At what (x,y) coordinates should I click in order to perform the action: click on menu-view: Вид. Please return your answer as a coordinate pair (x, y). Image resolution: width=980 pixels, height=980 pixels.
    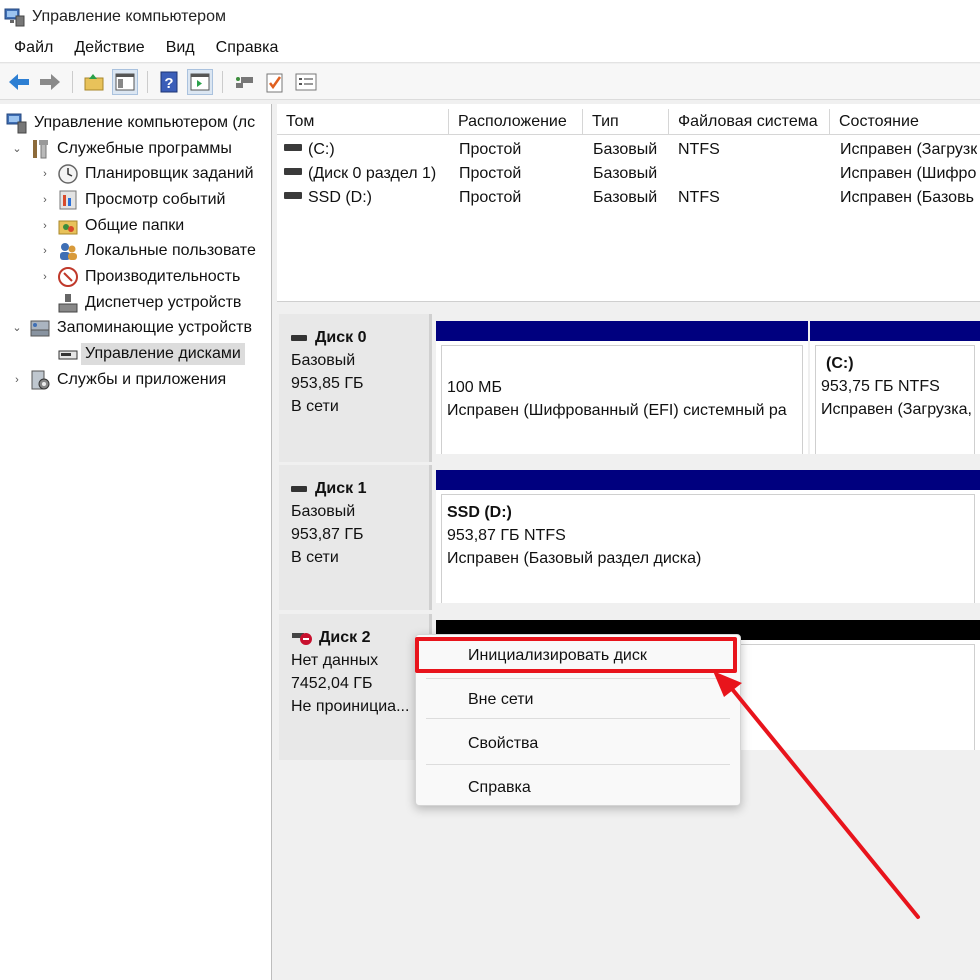
    Looking at the image, I should click on (180, 48).